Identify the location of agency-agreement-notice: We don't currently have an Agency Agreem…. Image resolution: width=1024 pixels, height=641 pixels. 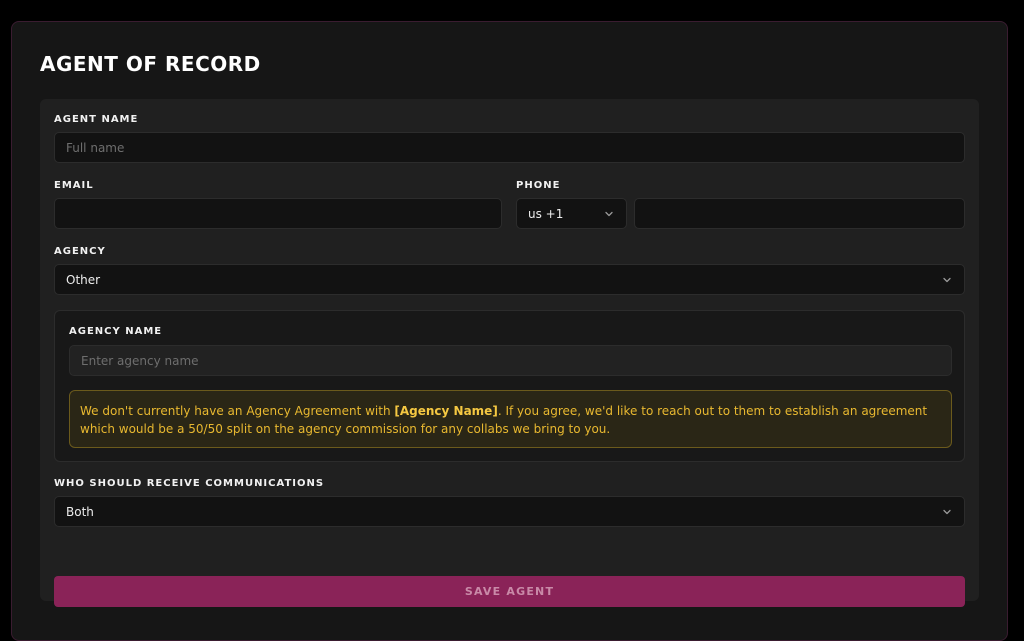
(510, 419).